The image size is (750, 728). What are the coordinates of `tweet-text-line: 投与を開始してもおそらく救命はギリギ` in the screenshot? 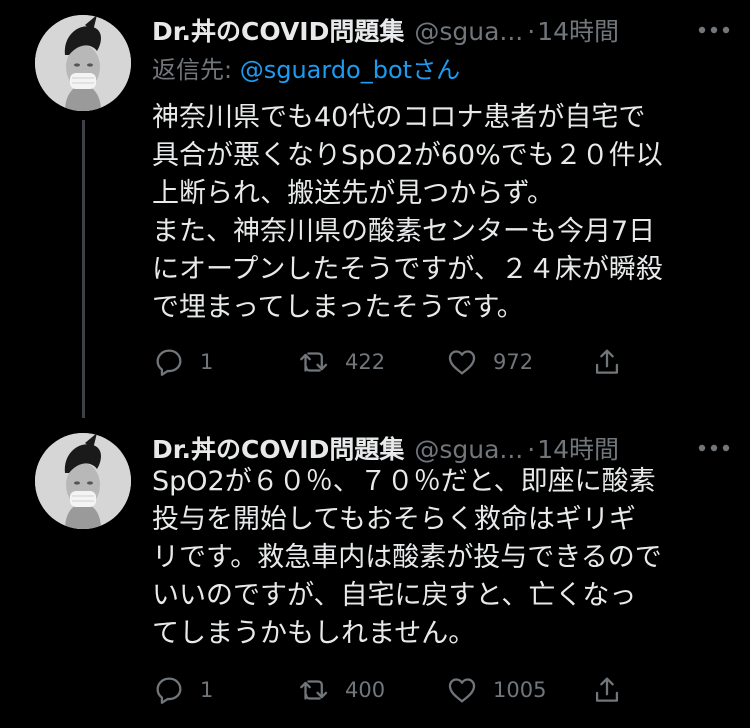 It's located at (394, 519).